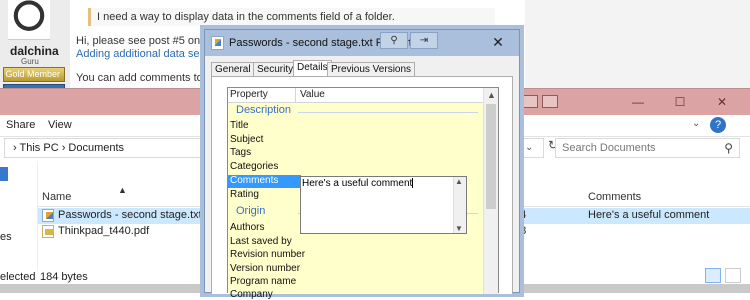  I want to click on column-header-value: Value, so click(312, 94).